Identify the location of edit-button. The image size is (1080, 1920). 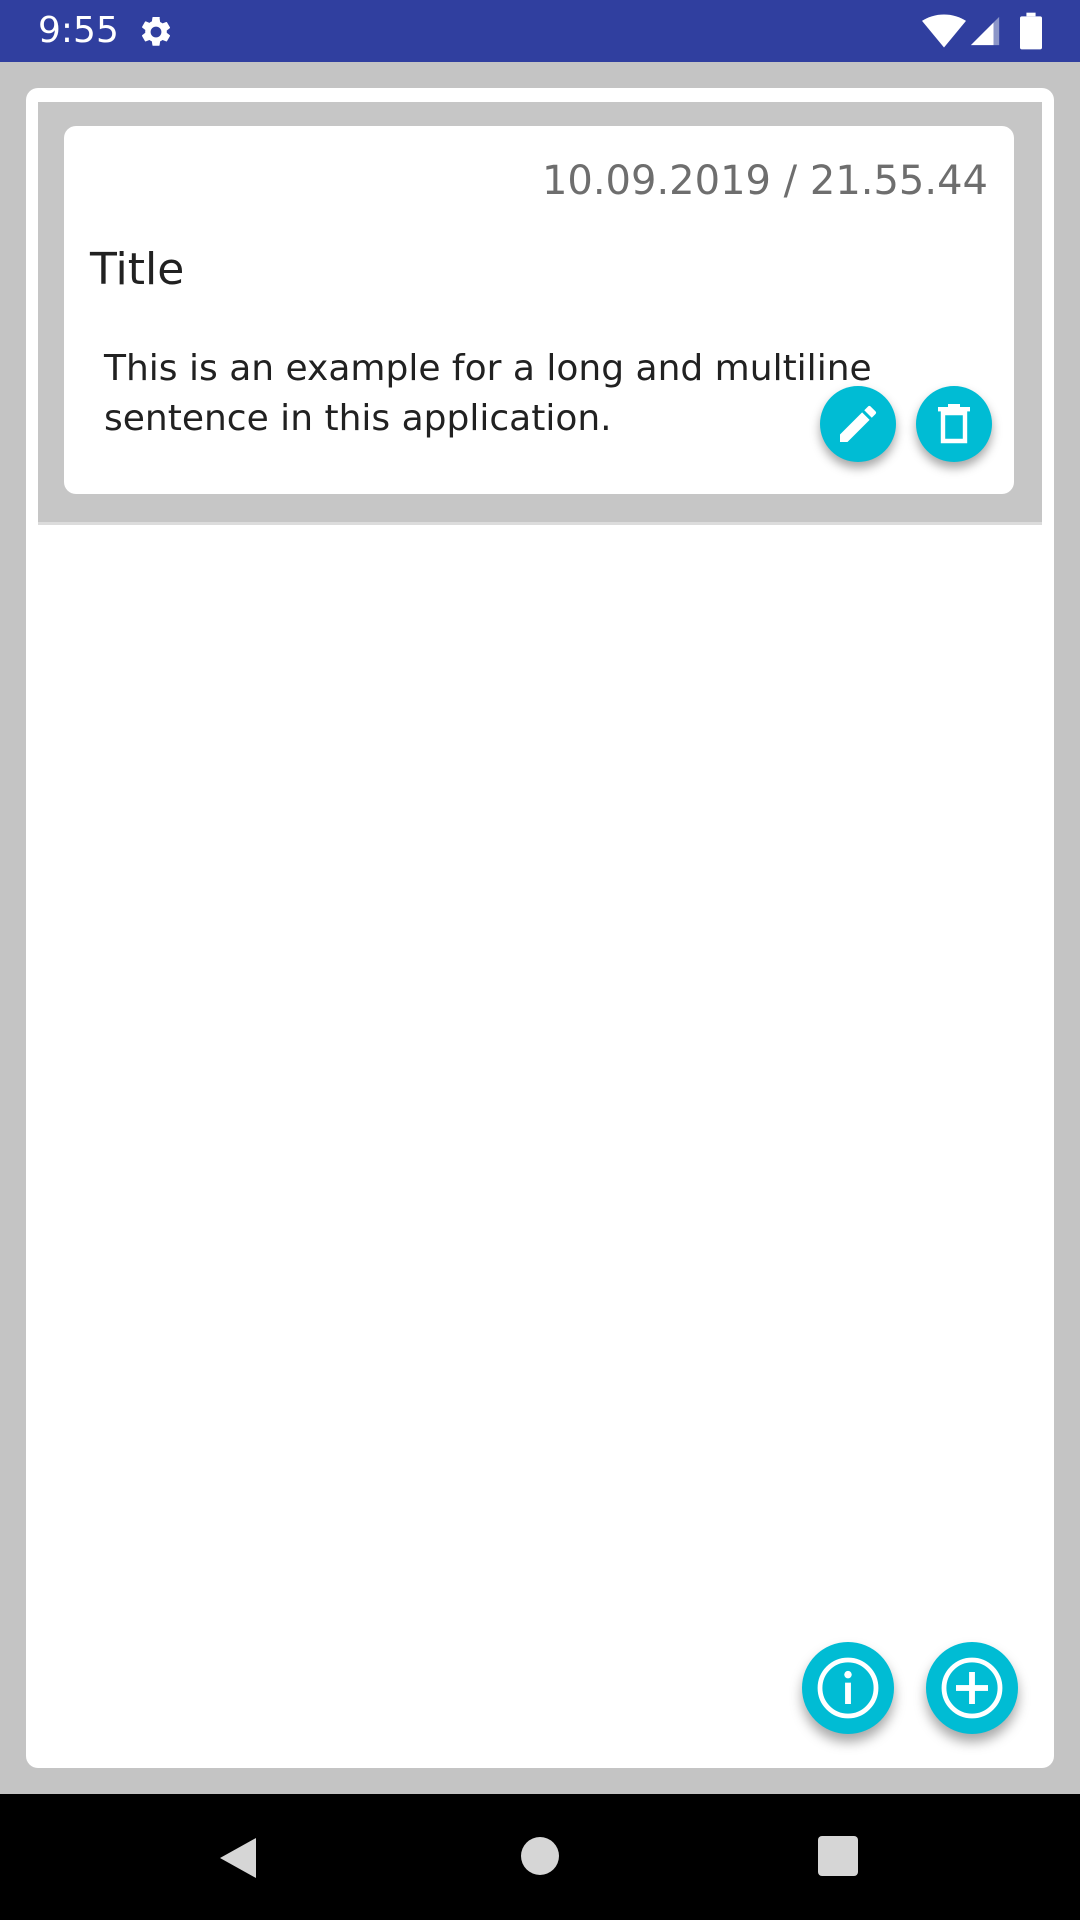
(858, 424).